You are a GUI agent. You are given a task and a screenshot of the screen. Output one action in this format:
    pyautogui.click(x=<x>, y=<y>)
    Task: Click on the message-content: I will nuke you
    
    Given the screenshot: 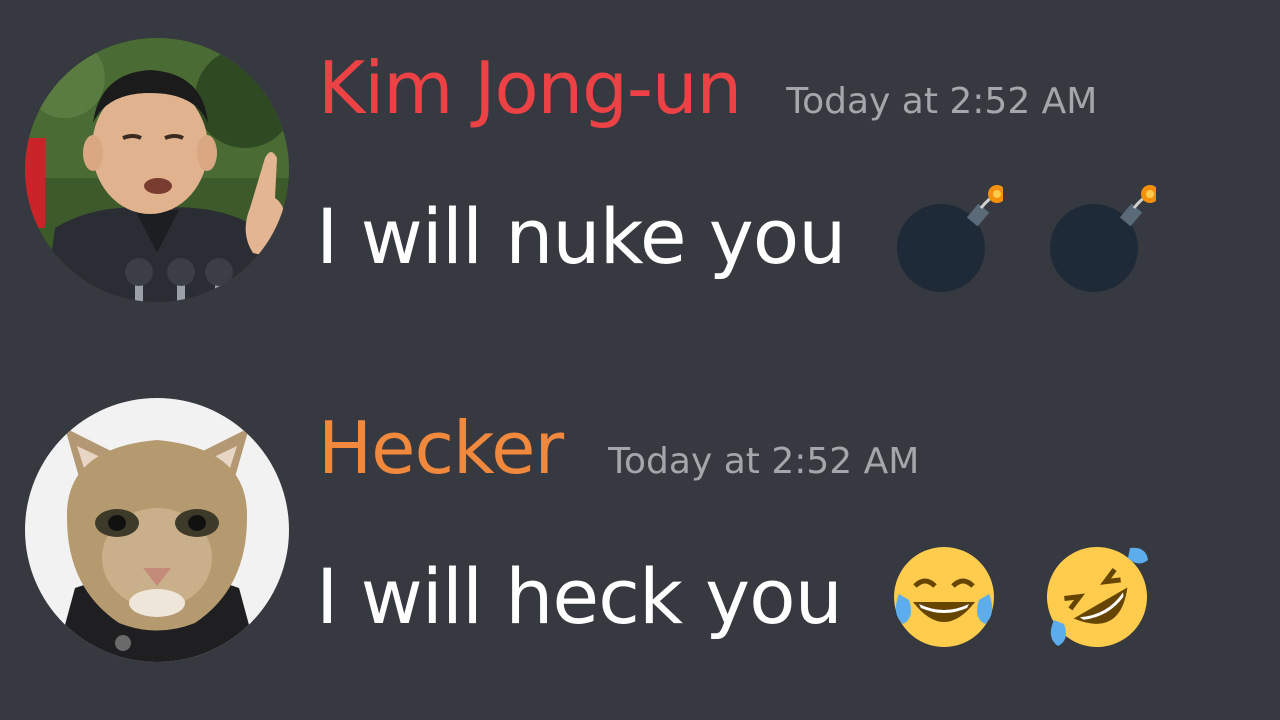 What is the action you would take?
    pyautogui.click(x=736, y=232)
    